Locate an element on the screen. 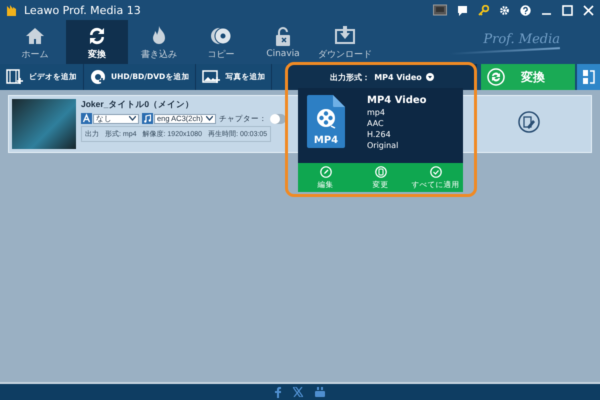 This screenshot has height=400, width=600. maximize-icon is located at coordinates (567, 10).